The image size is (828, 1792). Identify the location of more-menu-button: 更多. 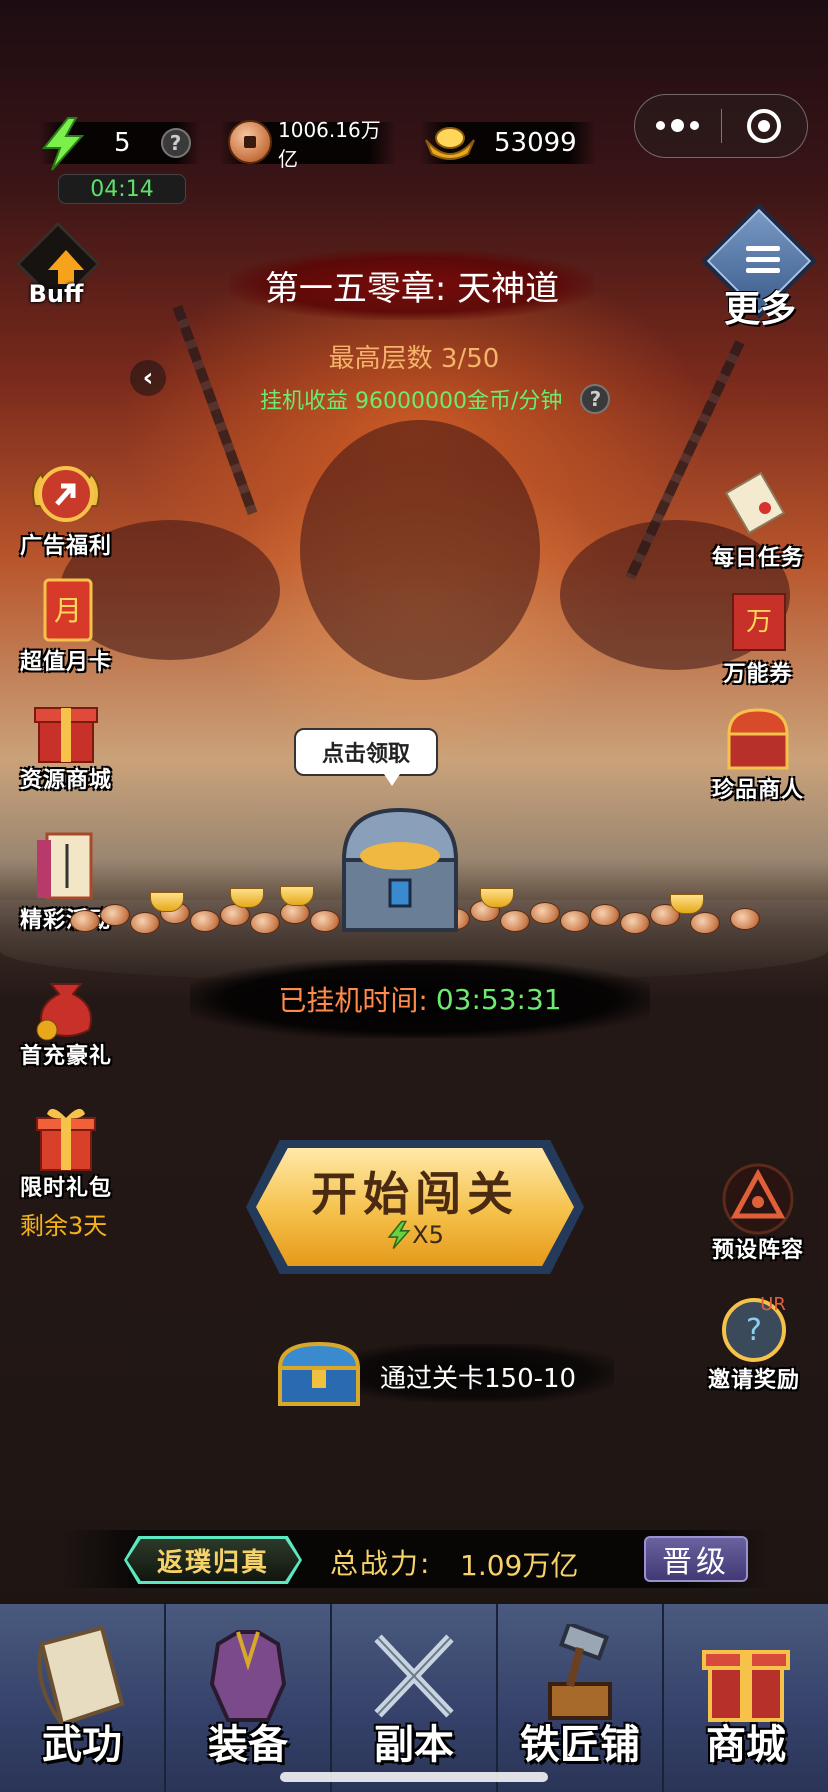
(759, 267).